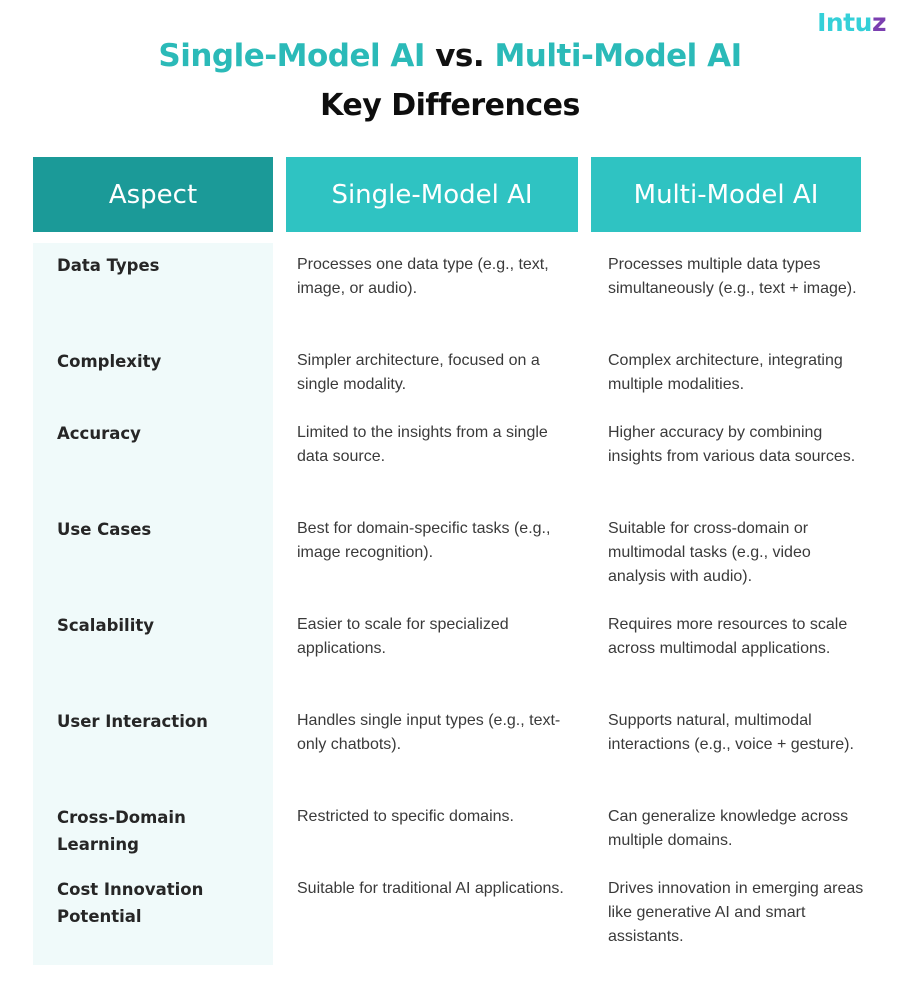 This screenshot has width=900, height=992. I want to click on aspect-cell: Cross-Domain Learning, so click(121, 831).